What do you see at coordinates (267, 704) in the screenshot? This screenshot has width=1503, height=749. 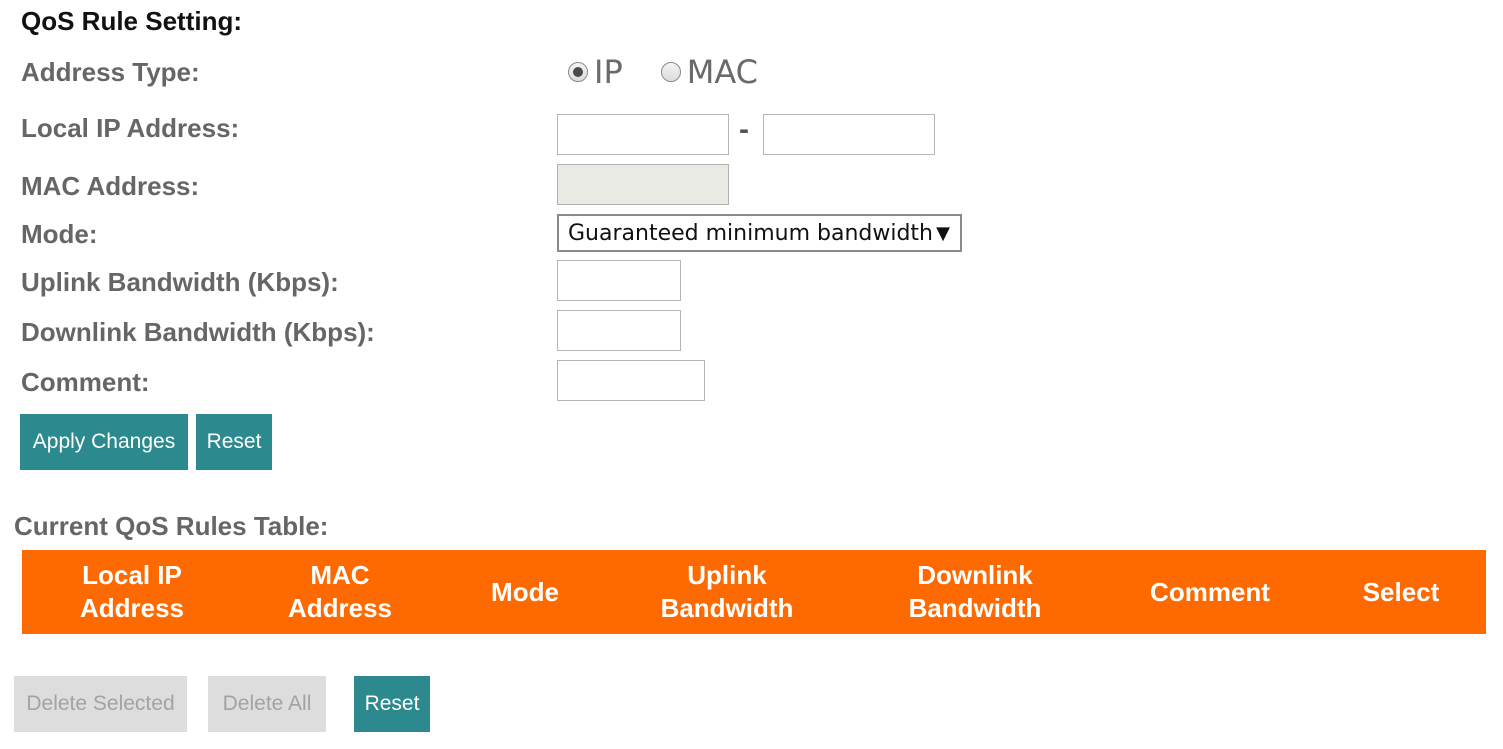 I see `delete-all-button: Delete All` at bounding box center [267, 704].